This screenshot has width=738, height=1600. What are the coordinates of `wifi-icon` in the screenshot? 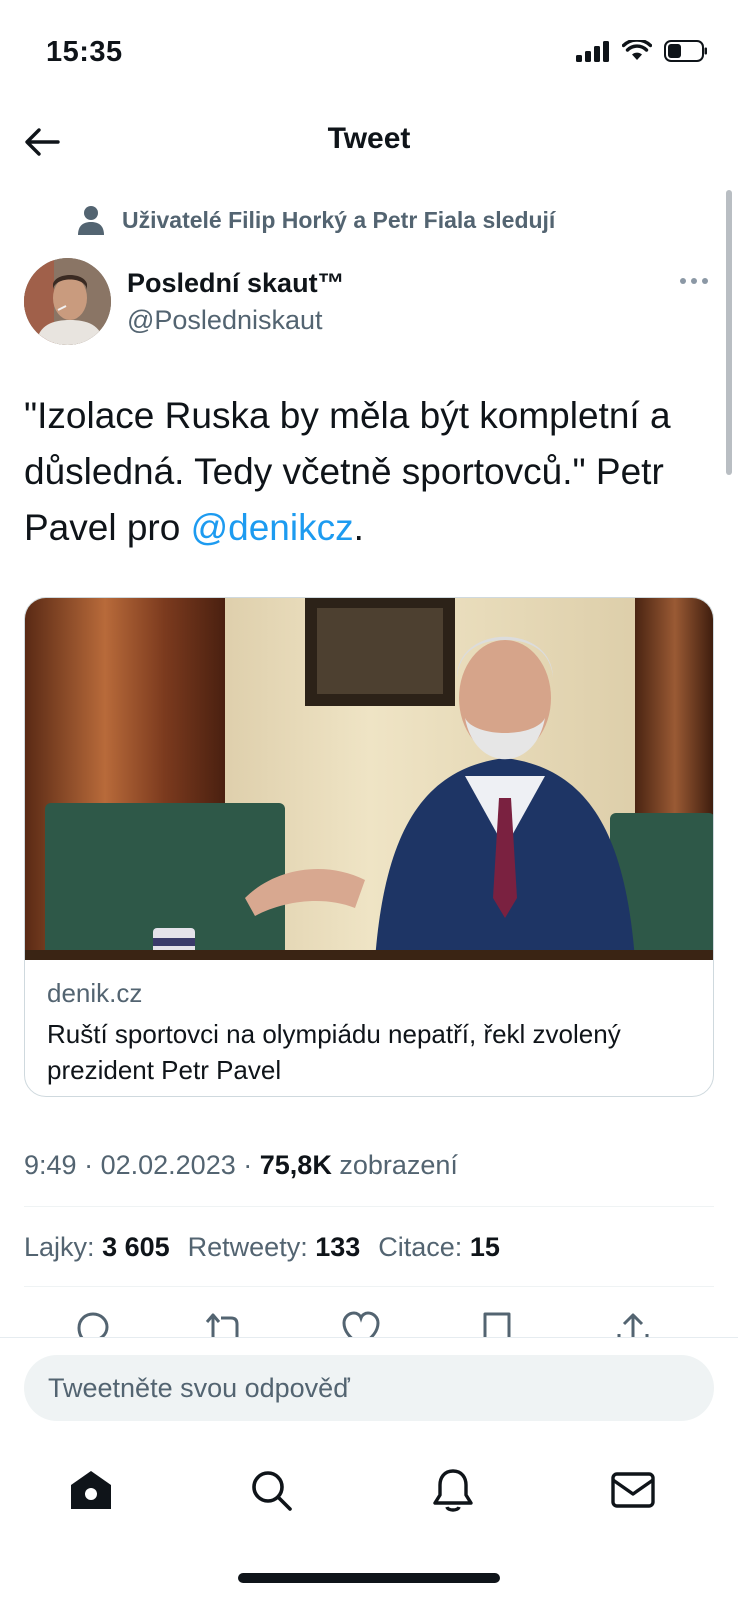 It's located at (637, 50).